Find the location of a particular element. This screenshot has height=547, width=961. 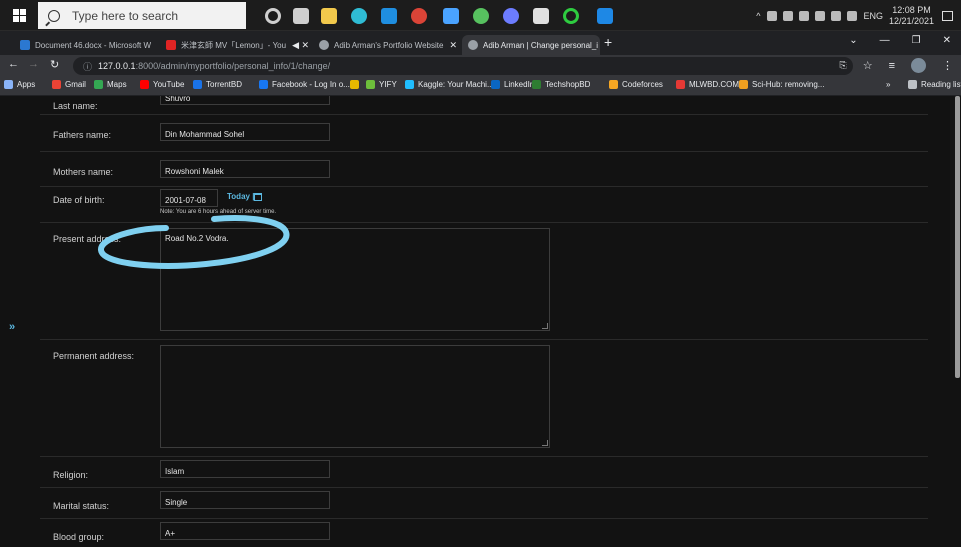

permanent-address-label: Permanent address: is located at coordinates (94, 356).